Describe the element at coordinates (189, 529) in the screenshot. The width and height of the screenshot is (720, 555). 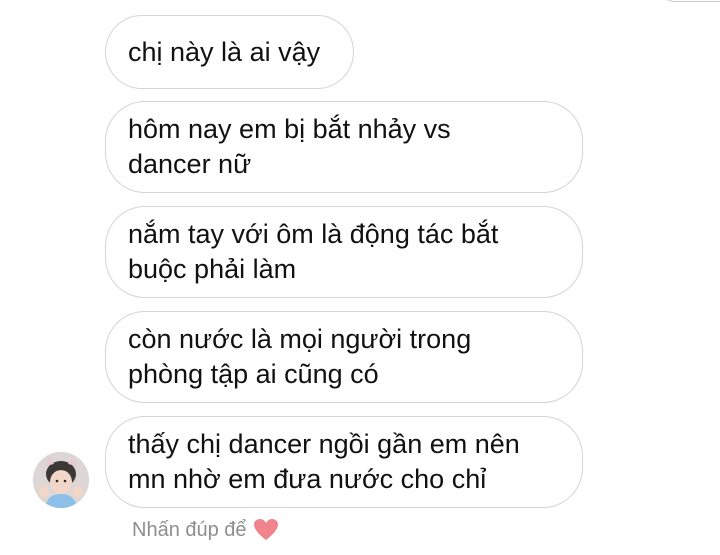
I see `double-tap-hint-text: Nhấn đúp để` at that location.